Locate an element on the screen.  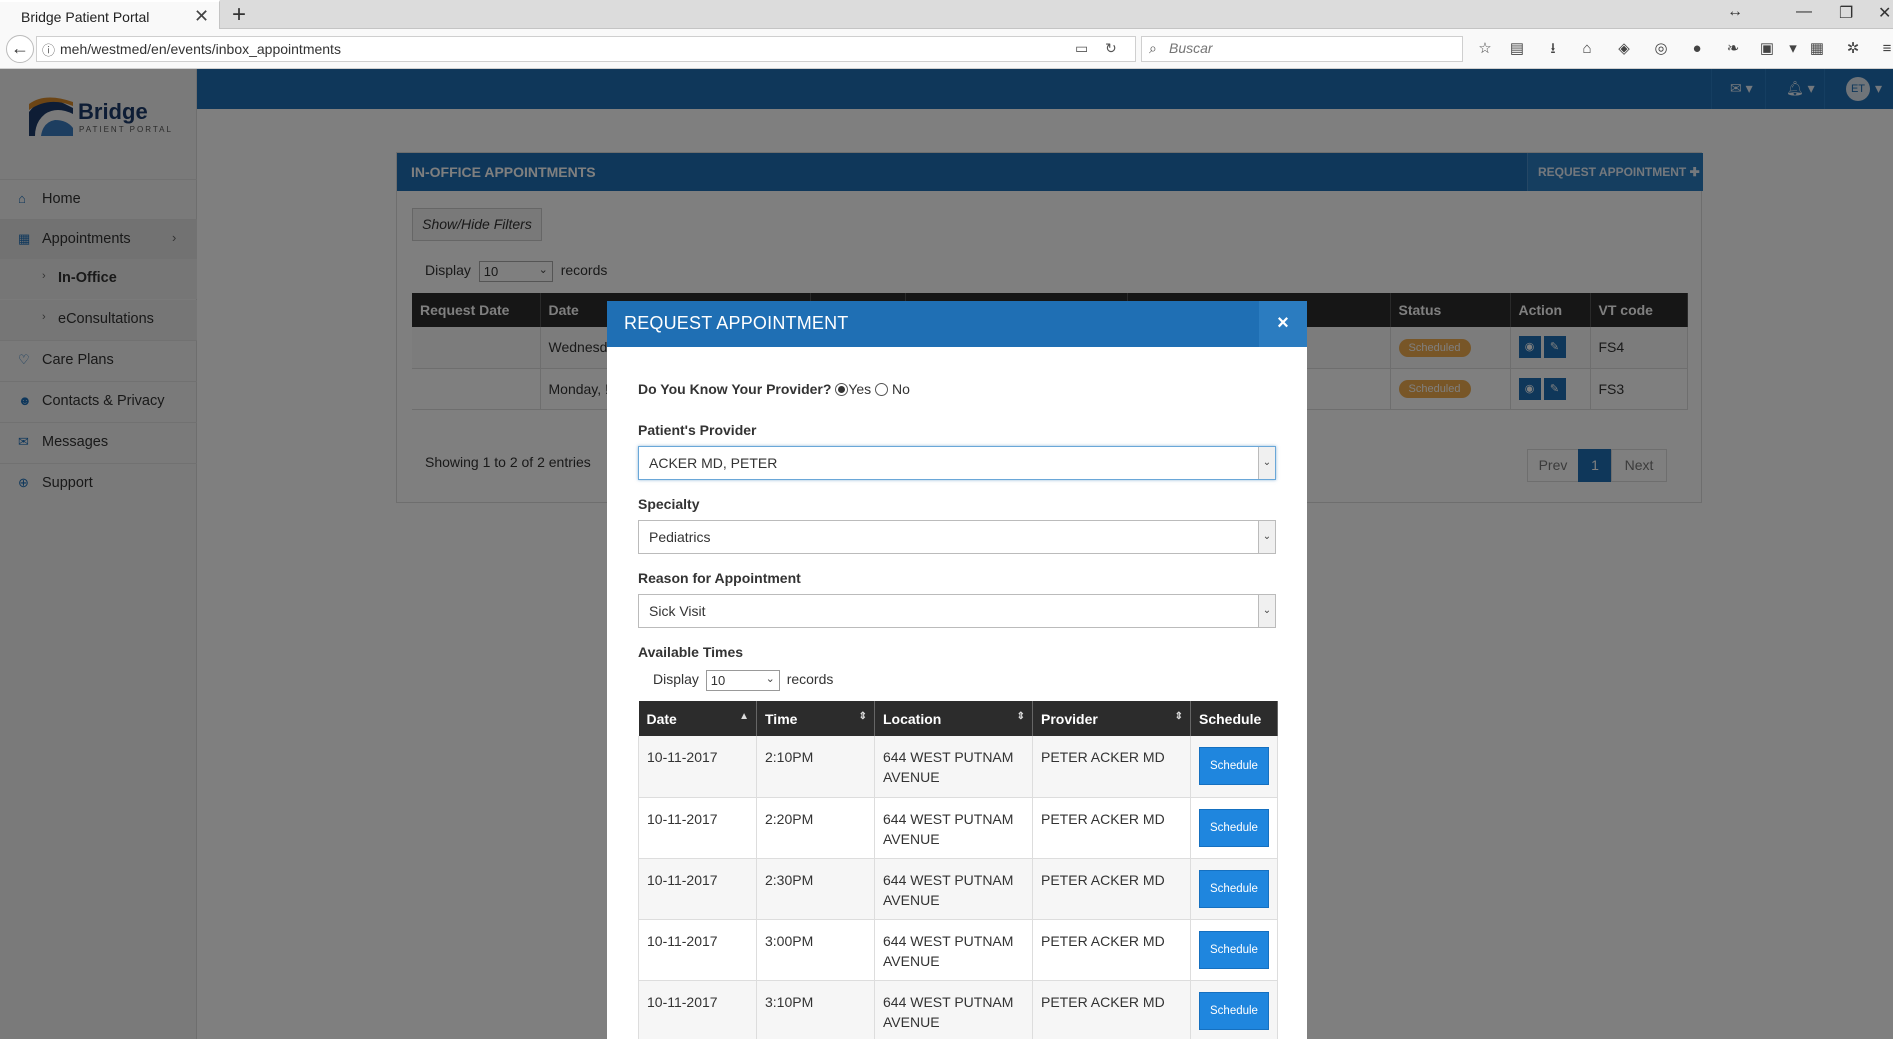
search-bar: ⌕ is located at coordinates (1302, 49).